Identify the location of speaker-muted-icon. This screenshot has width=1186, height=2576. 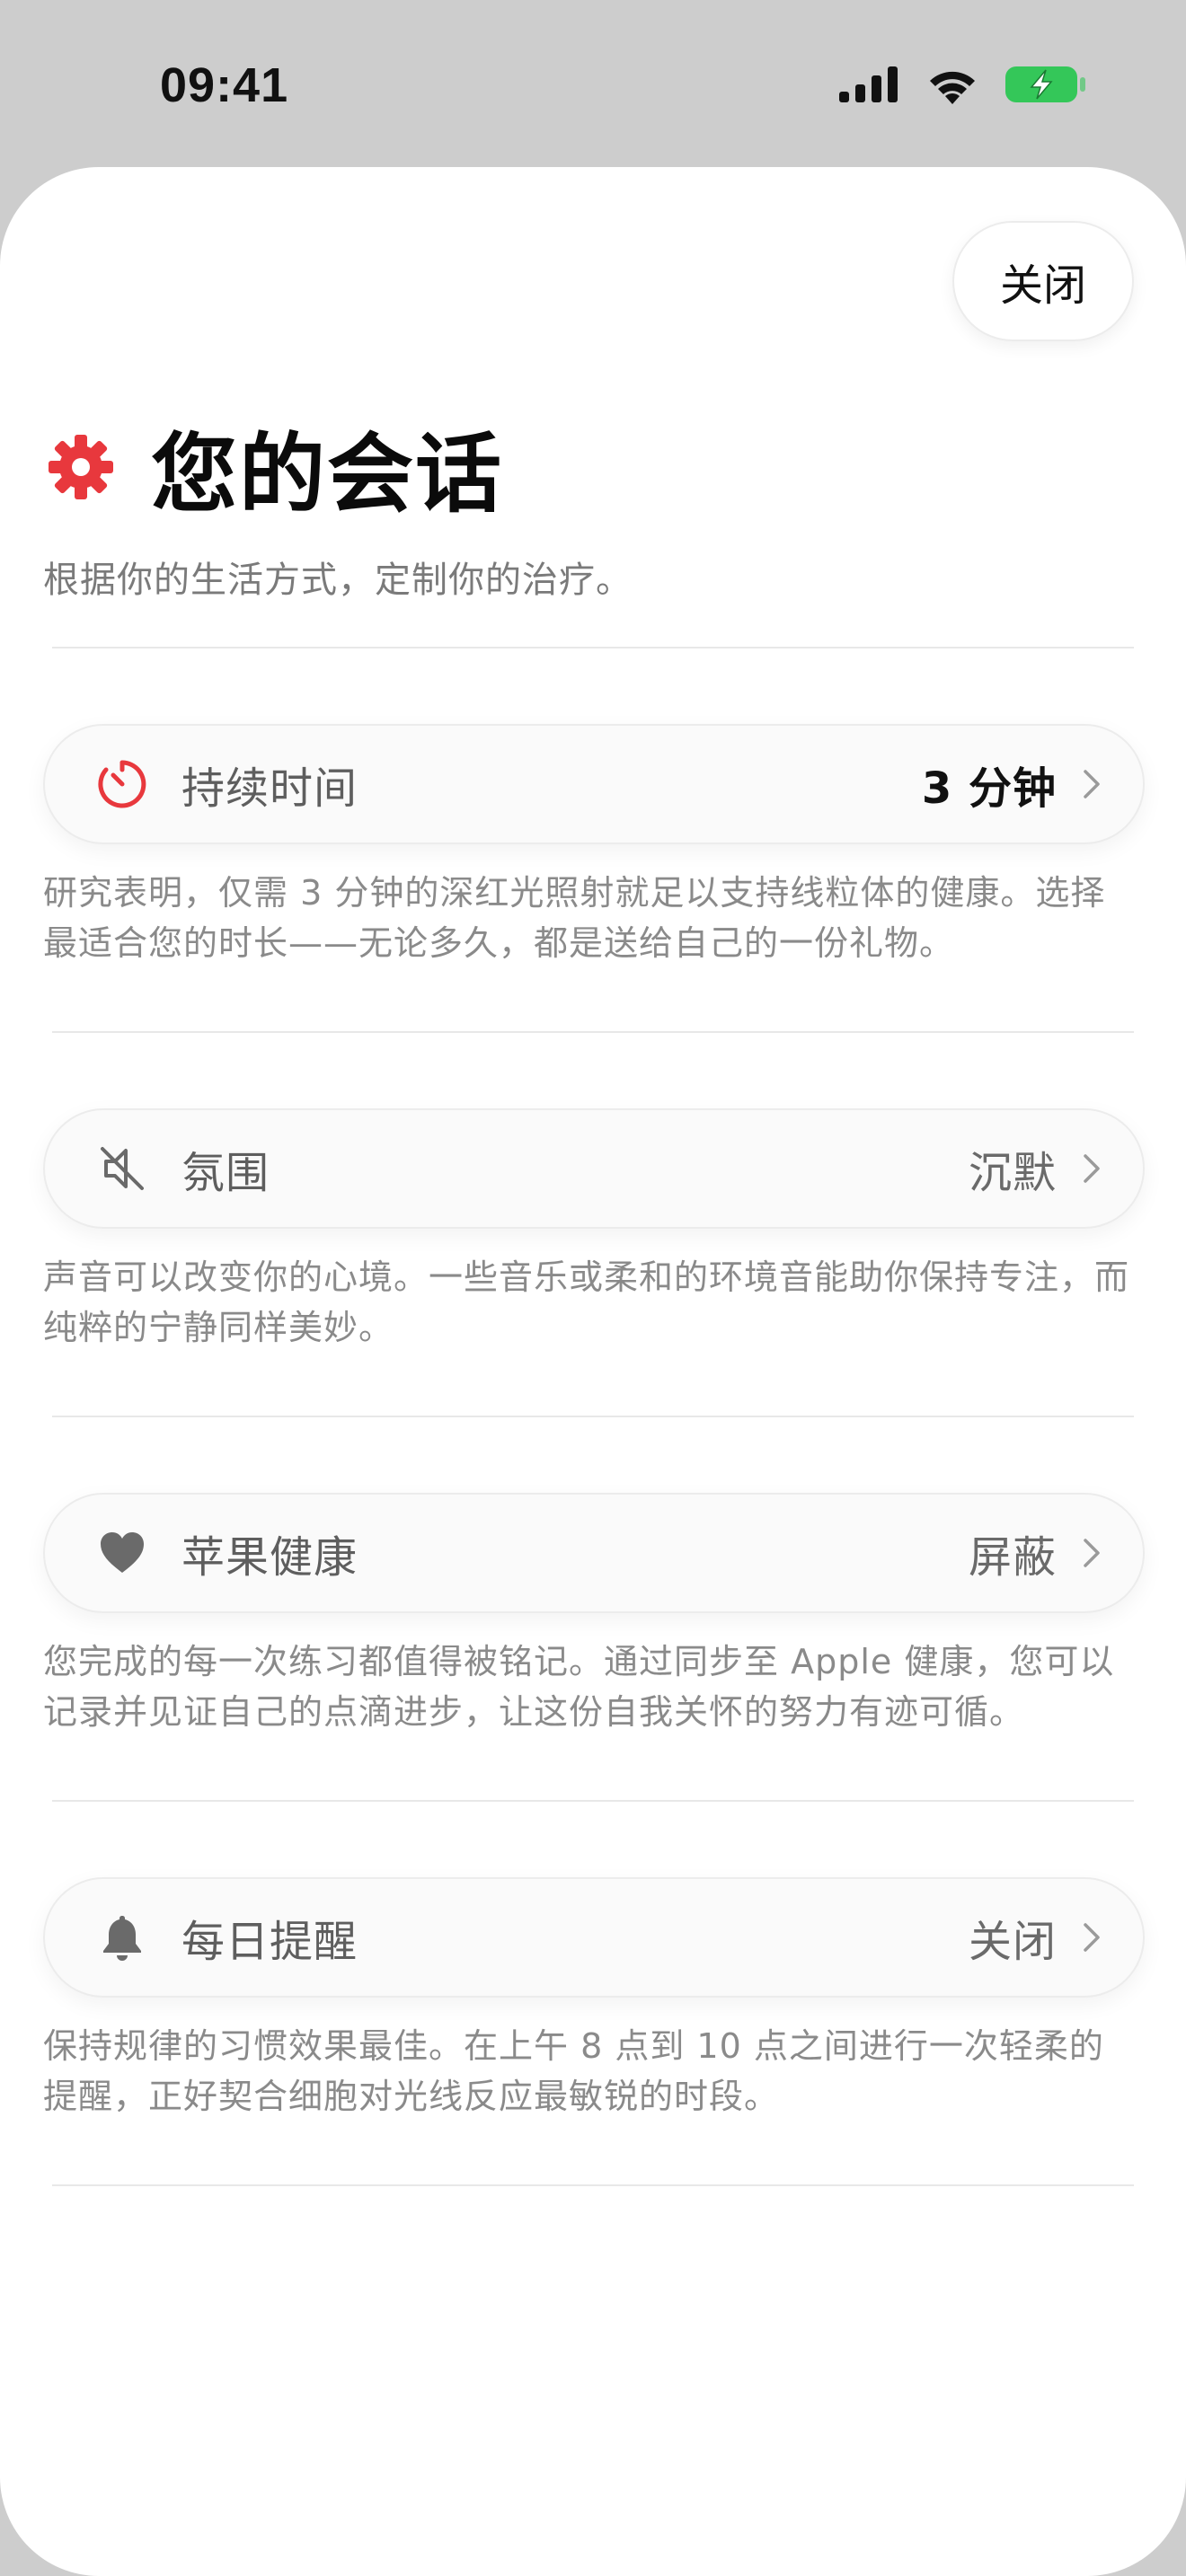
(122, 1168).